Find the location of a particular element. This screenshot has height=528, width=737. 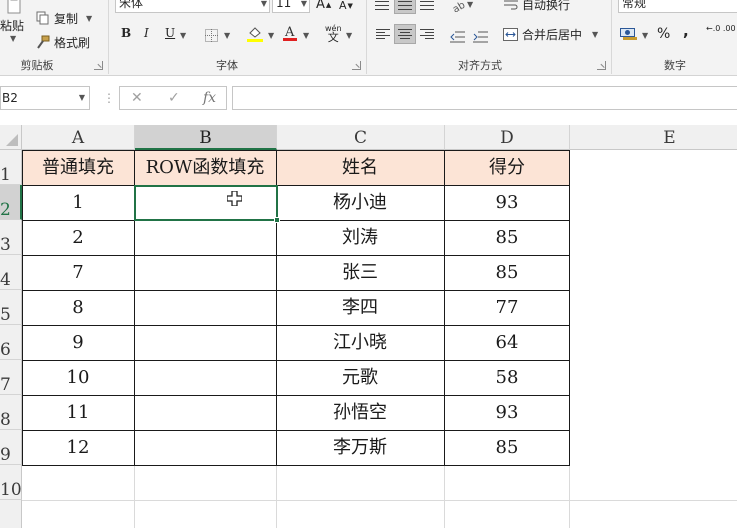

column-header-d: D is located at coordinates (507, 137).